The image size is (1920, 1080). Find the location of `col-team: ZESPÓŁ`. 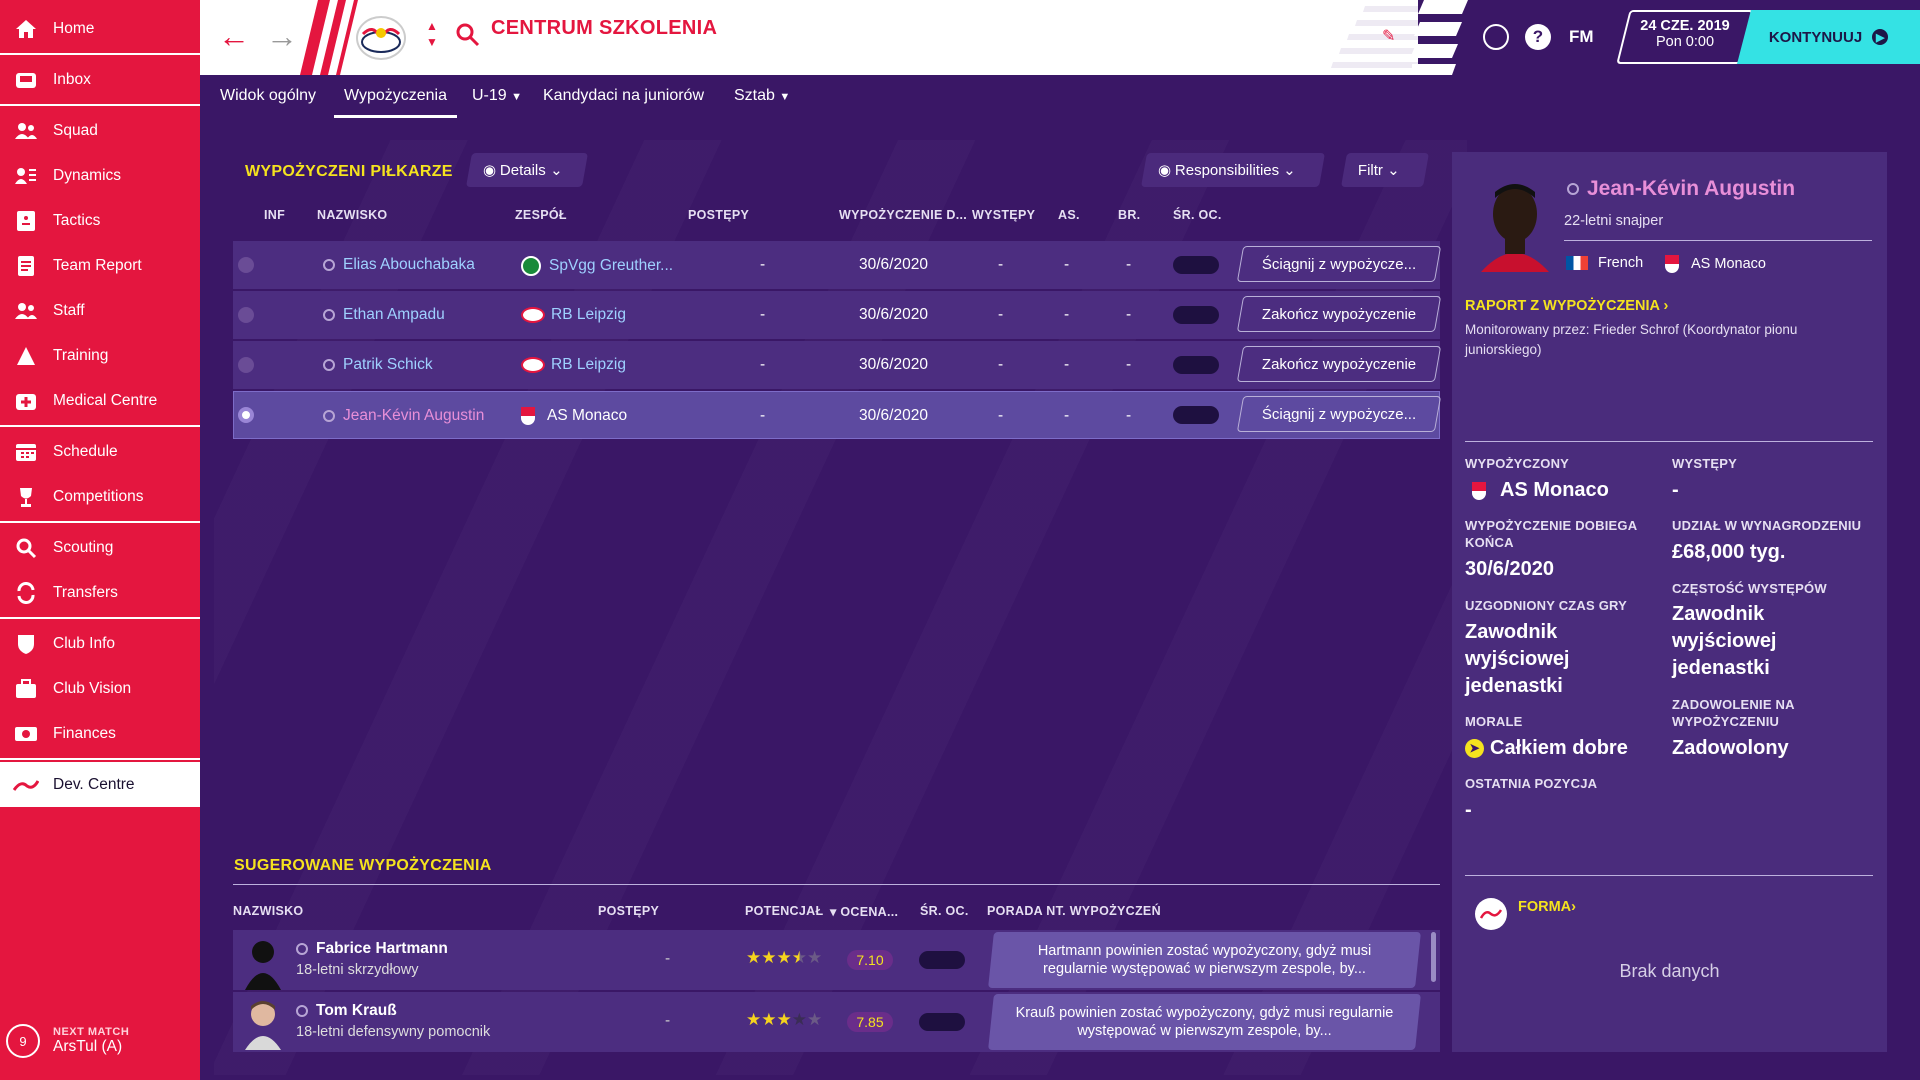

col-team: ZESPÓŁ is located at coordinates (541, 215).